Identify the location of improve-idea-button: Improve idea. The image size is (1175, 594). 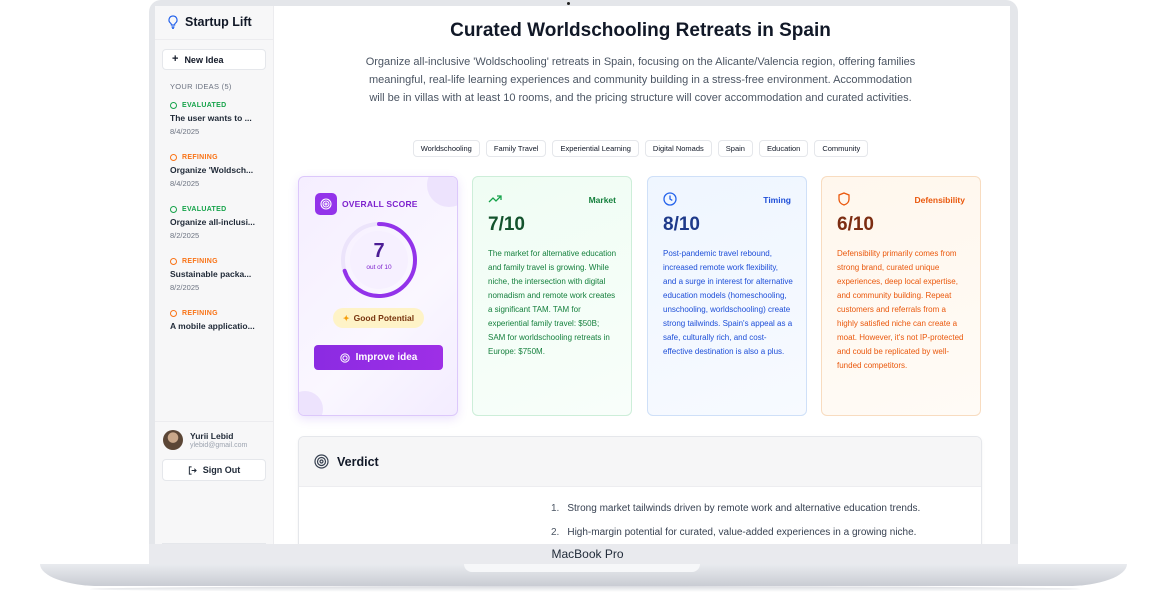
(378, 357).